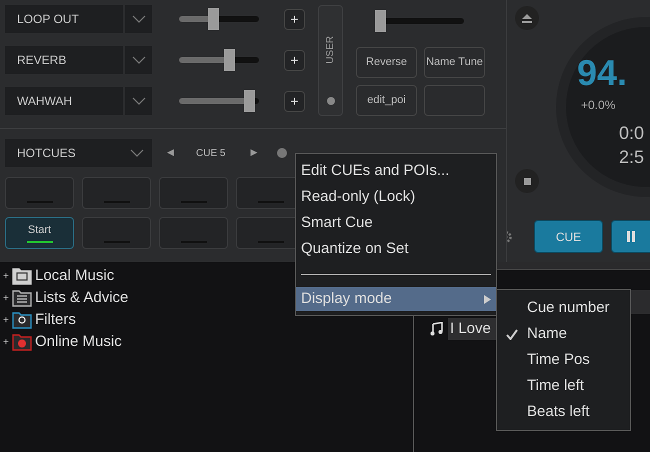 This screenshot has height=452, width=650. Describe the element at coordinates (487, 299) in the screenshot. I see `submenu-arrow-icon` at that location.